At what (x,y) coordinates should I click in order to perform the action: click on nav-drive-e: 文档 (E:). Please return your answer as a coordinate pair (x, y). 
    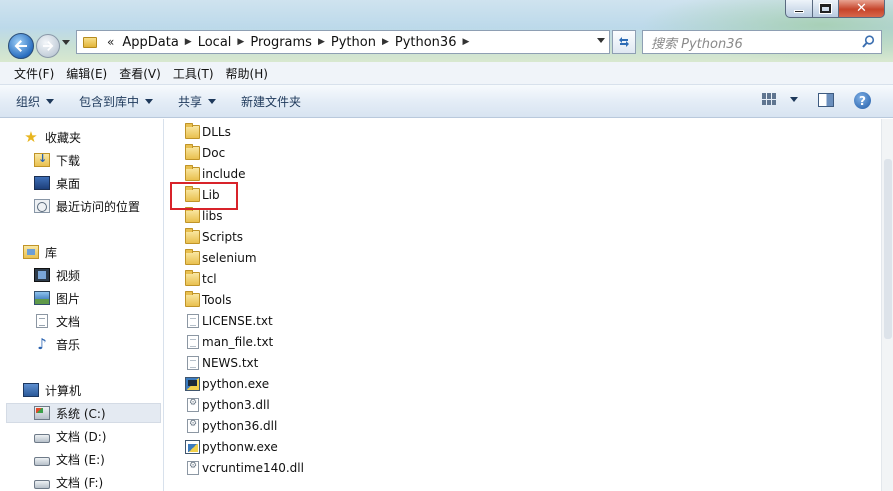
    Looking at the image, I should click on (81, 459).